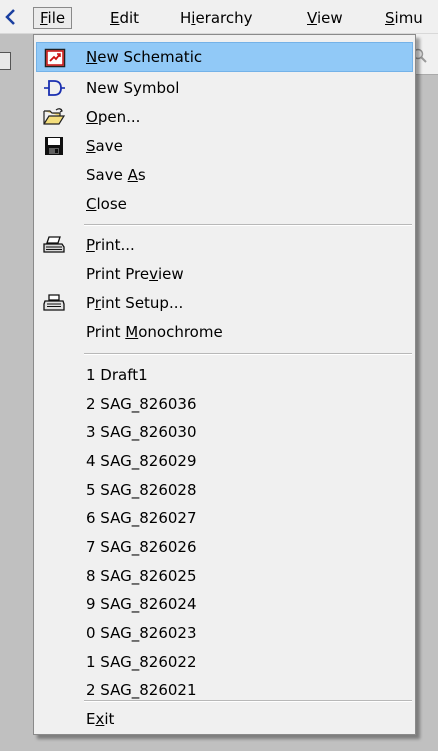 The width and height of the screenshot is (438, 751). Describe the element at coordinates (5, 61) in the screenshot. I see `toolbar-button` at that location.